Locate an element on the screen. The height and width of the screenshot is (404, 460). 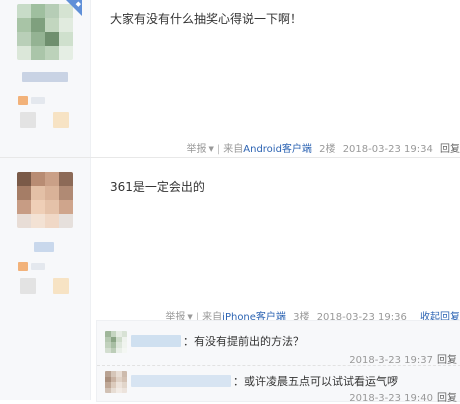
caret-down-icon: ▼ is located at coordinates (211, 149).